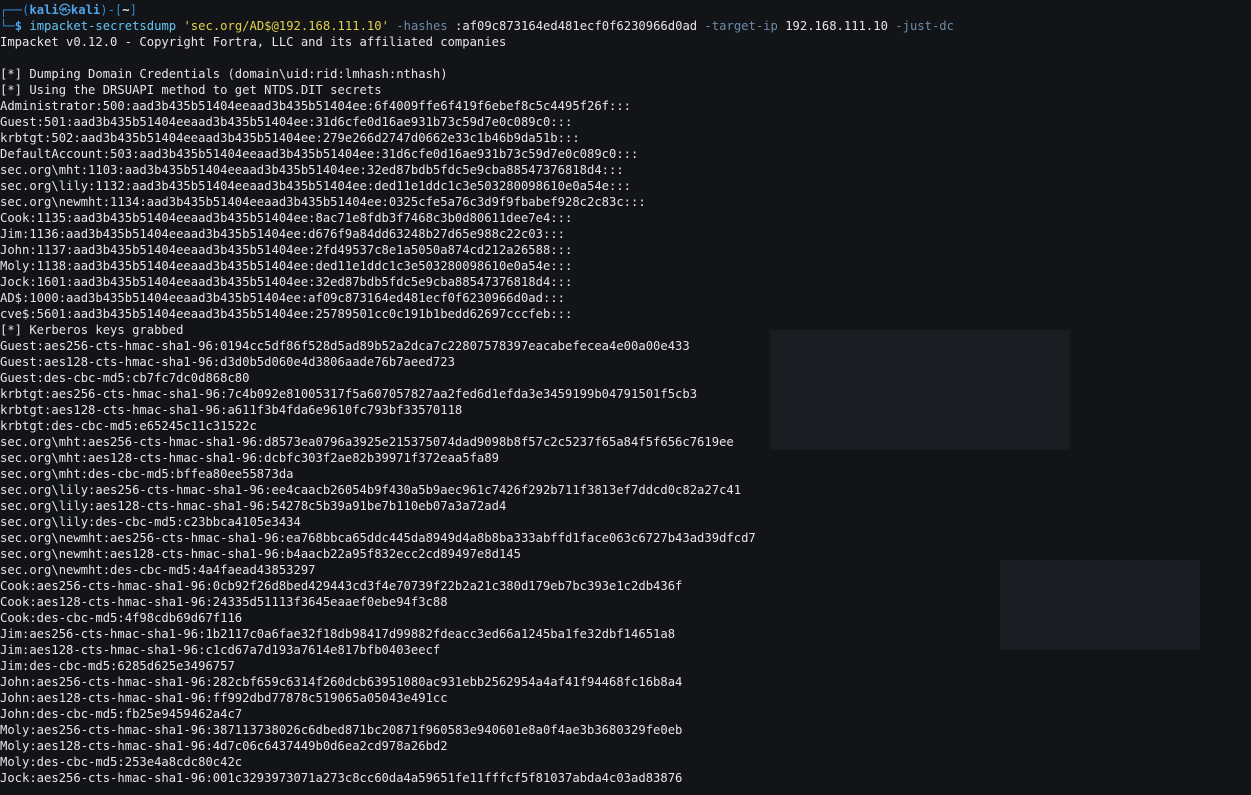  Describe the element at coordinates (625, 10) in the screenshot. I see `prompt-line-top: ┌──(kali㉿kali)-[~]` at that location.